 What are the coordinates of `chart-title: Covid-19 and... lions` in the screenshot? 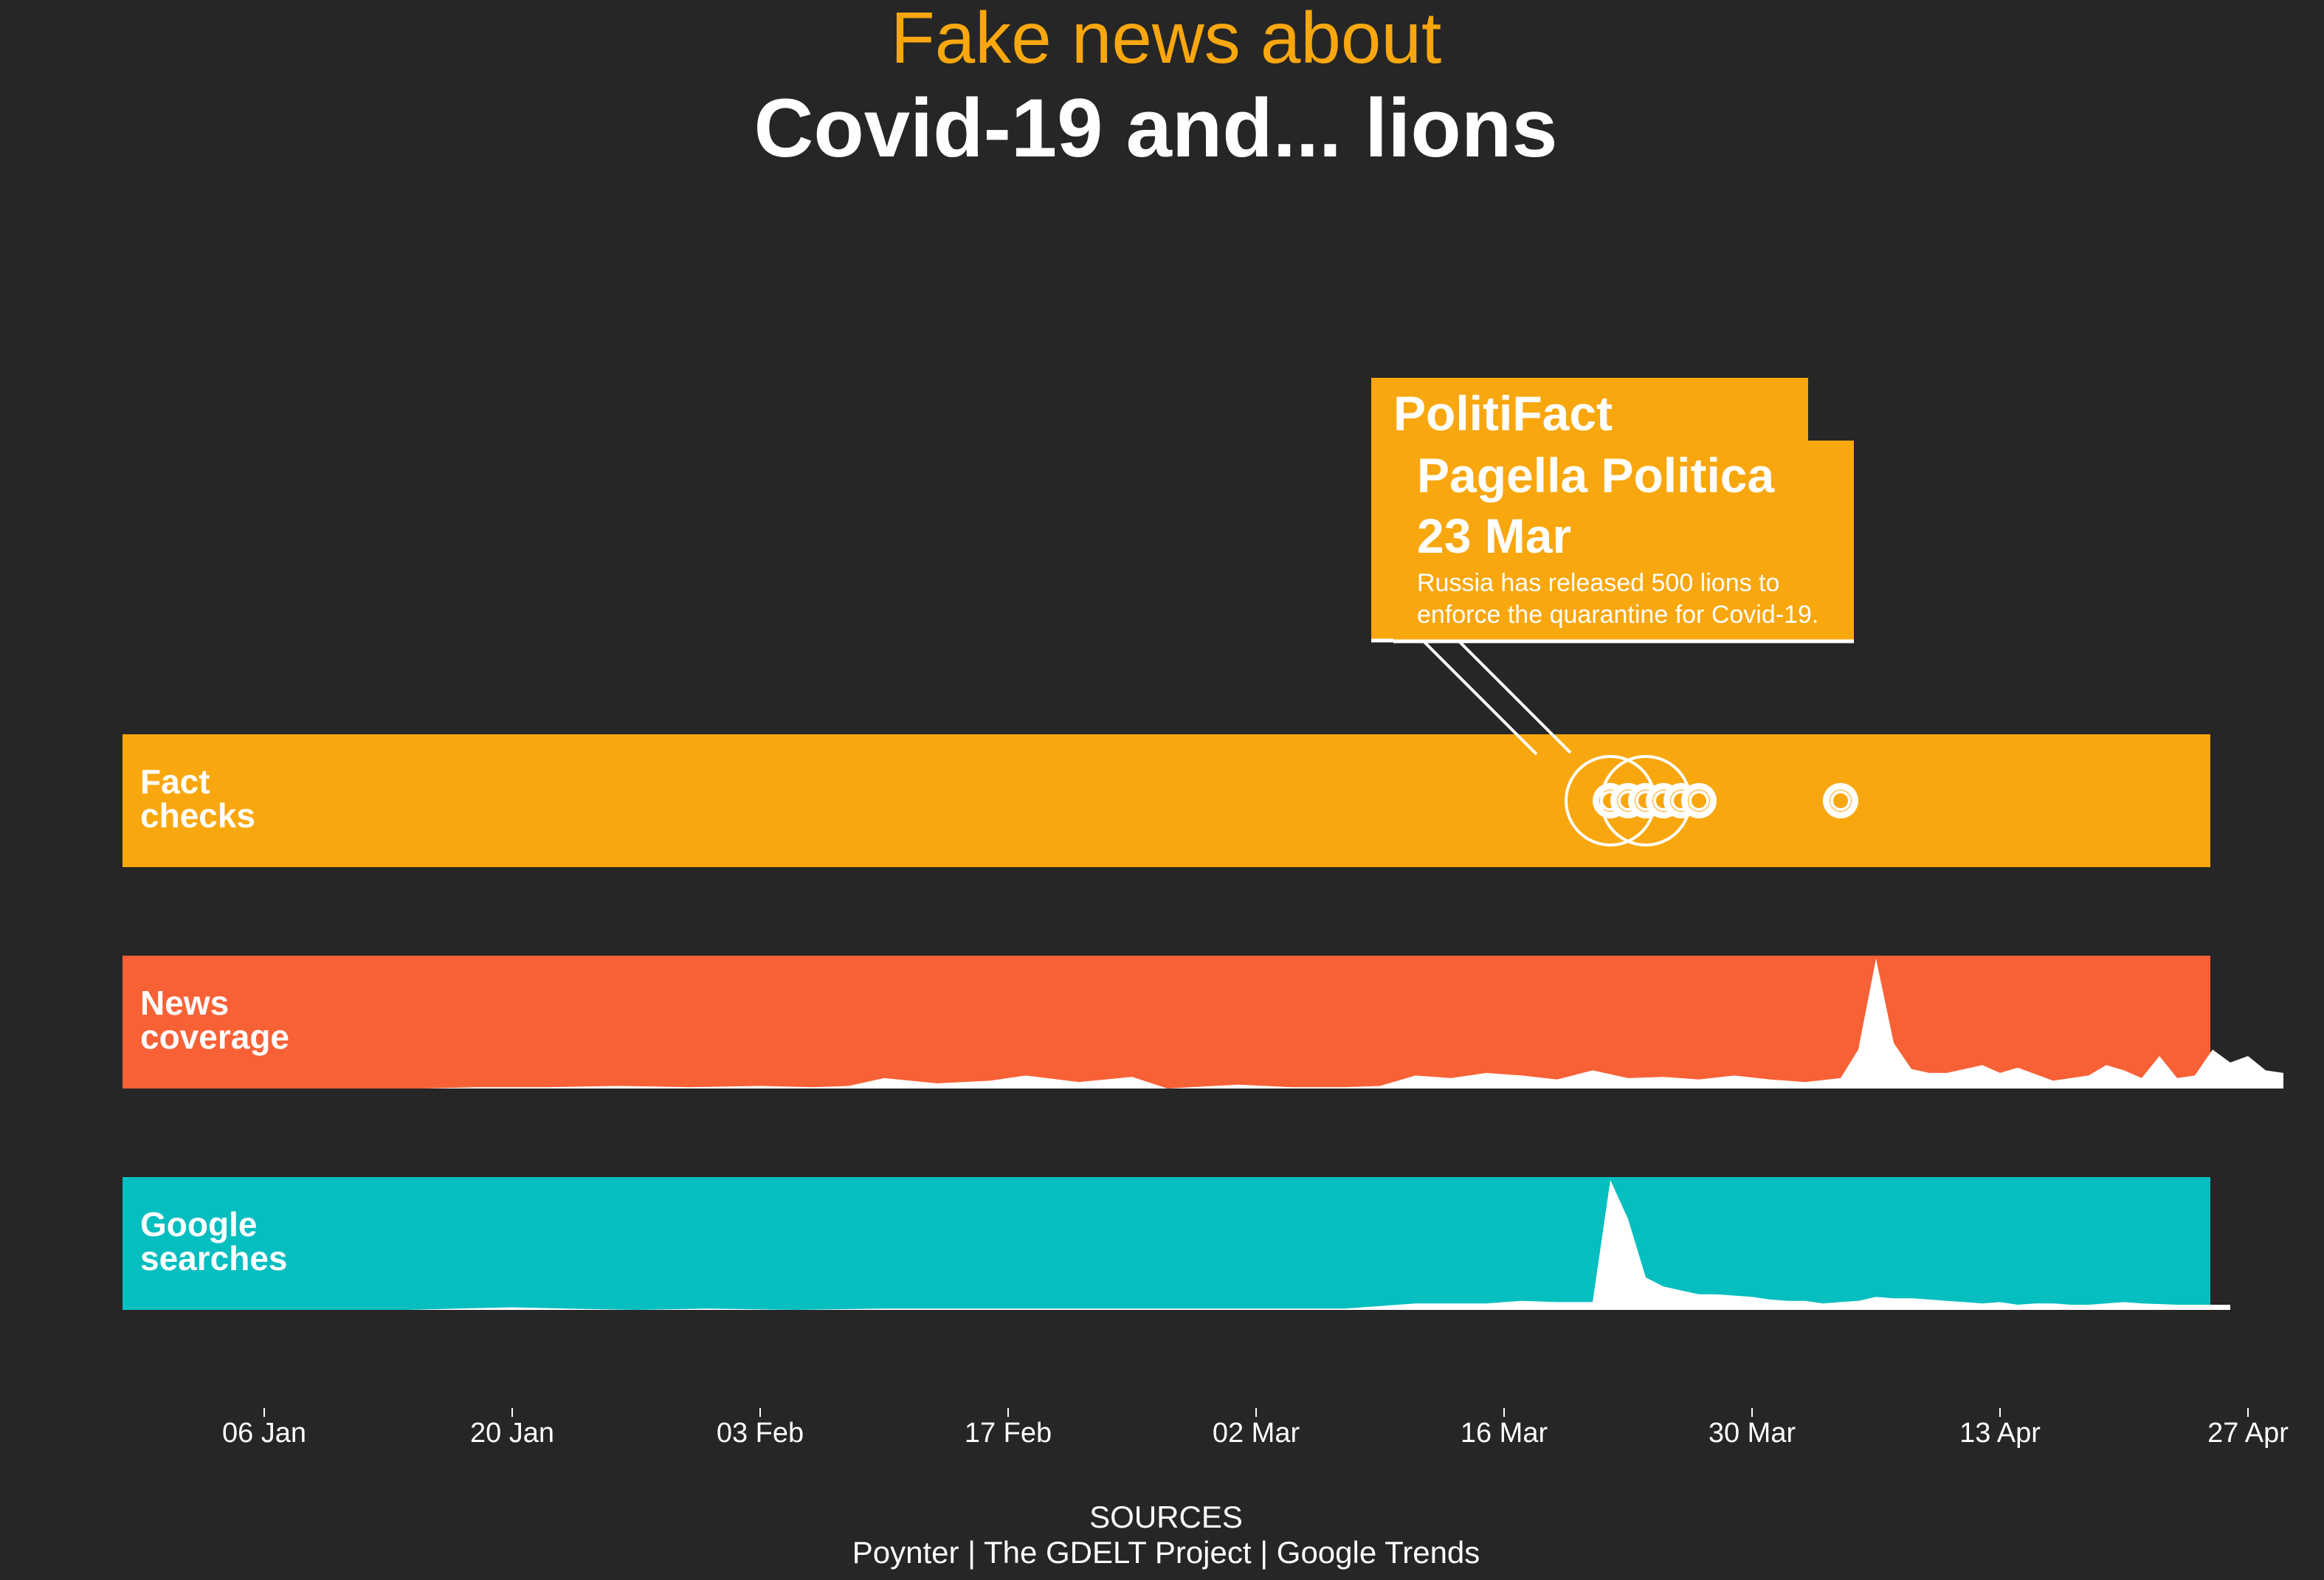 It's located at (1155, 128).